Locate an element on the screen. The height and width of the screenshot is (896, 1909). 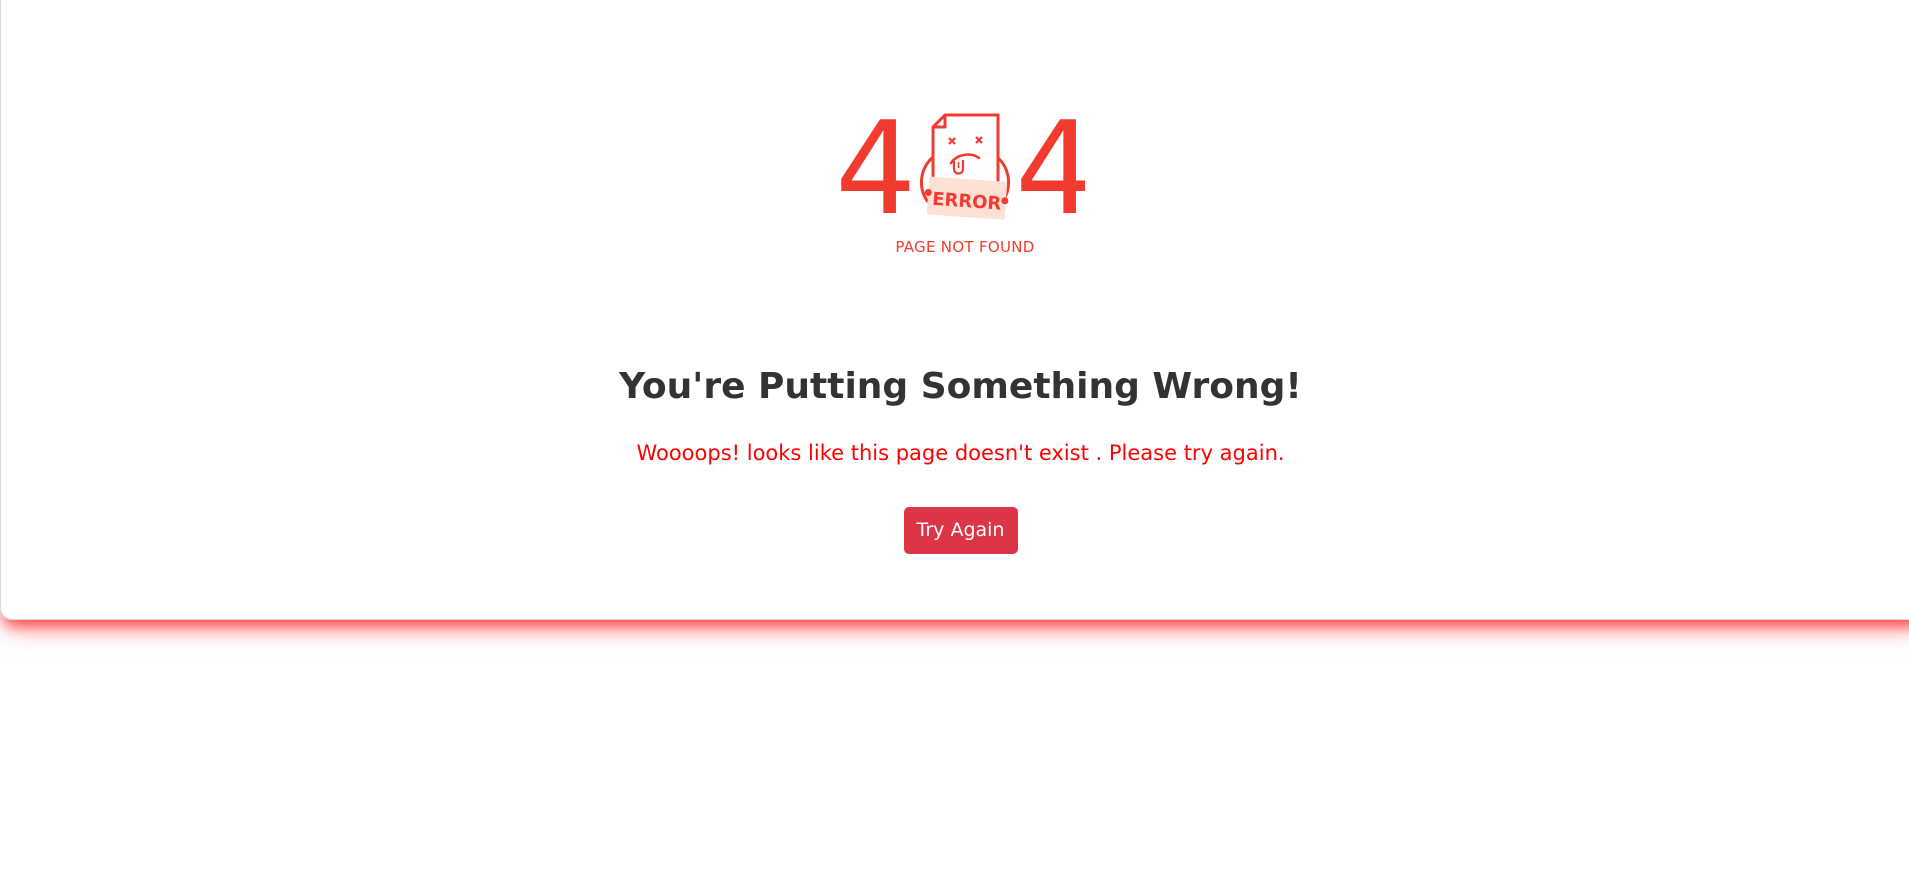
left-digit-4: 4 is located at coordinates (875, 175).